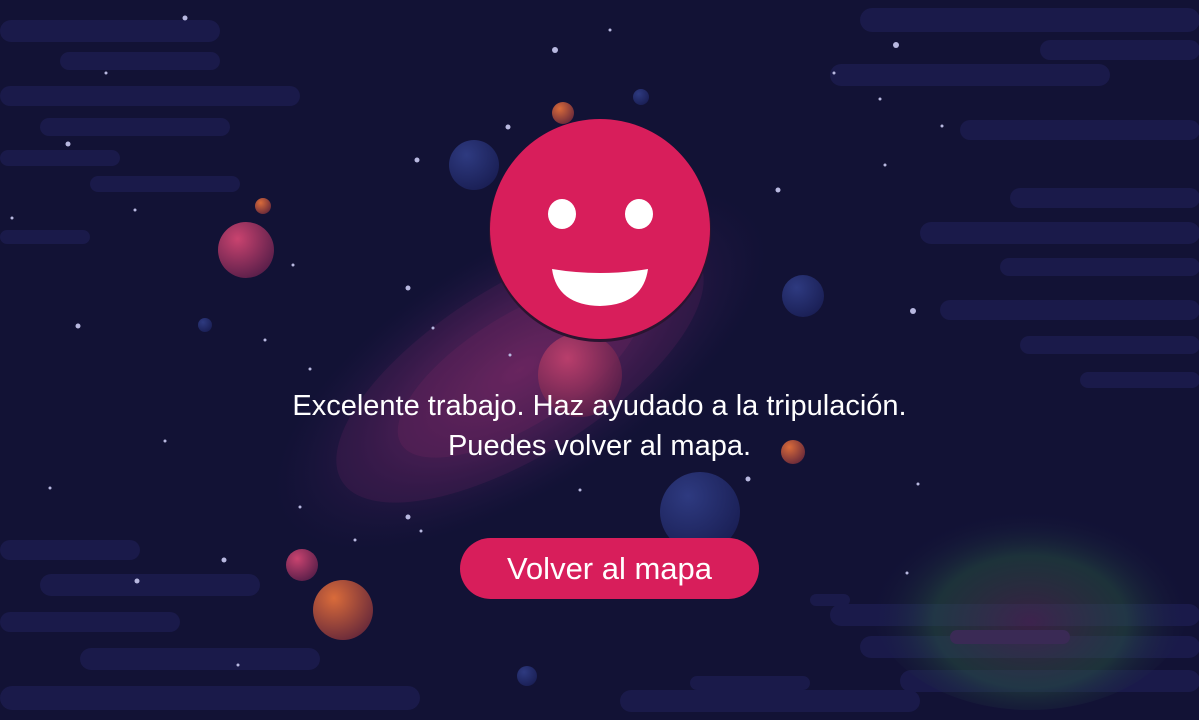  I want to click on ringed-planet, so click(1030, 600).